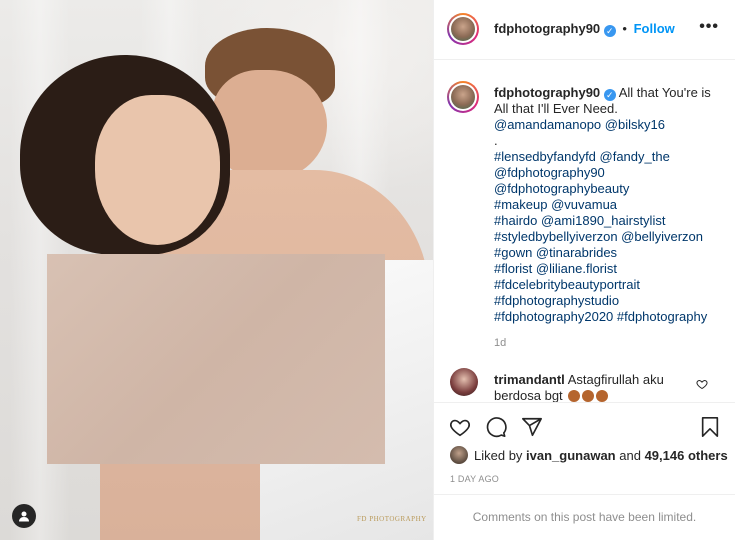 This screenshot has width=735, height=540. I want to click on share-icon, so click(532, 427).